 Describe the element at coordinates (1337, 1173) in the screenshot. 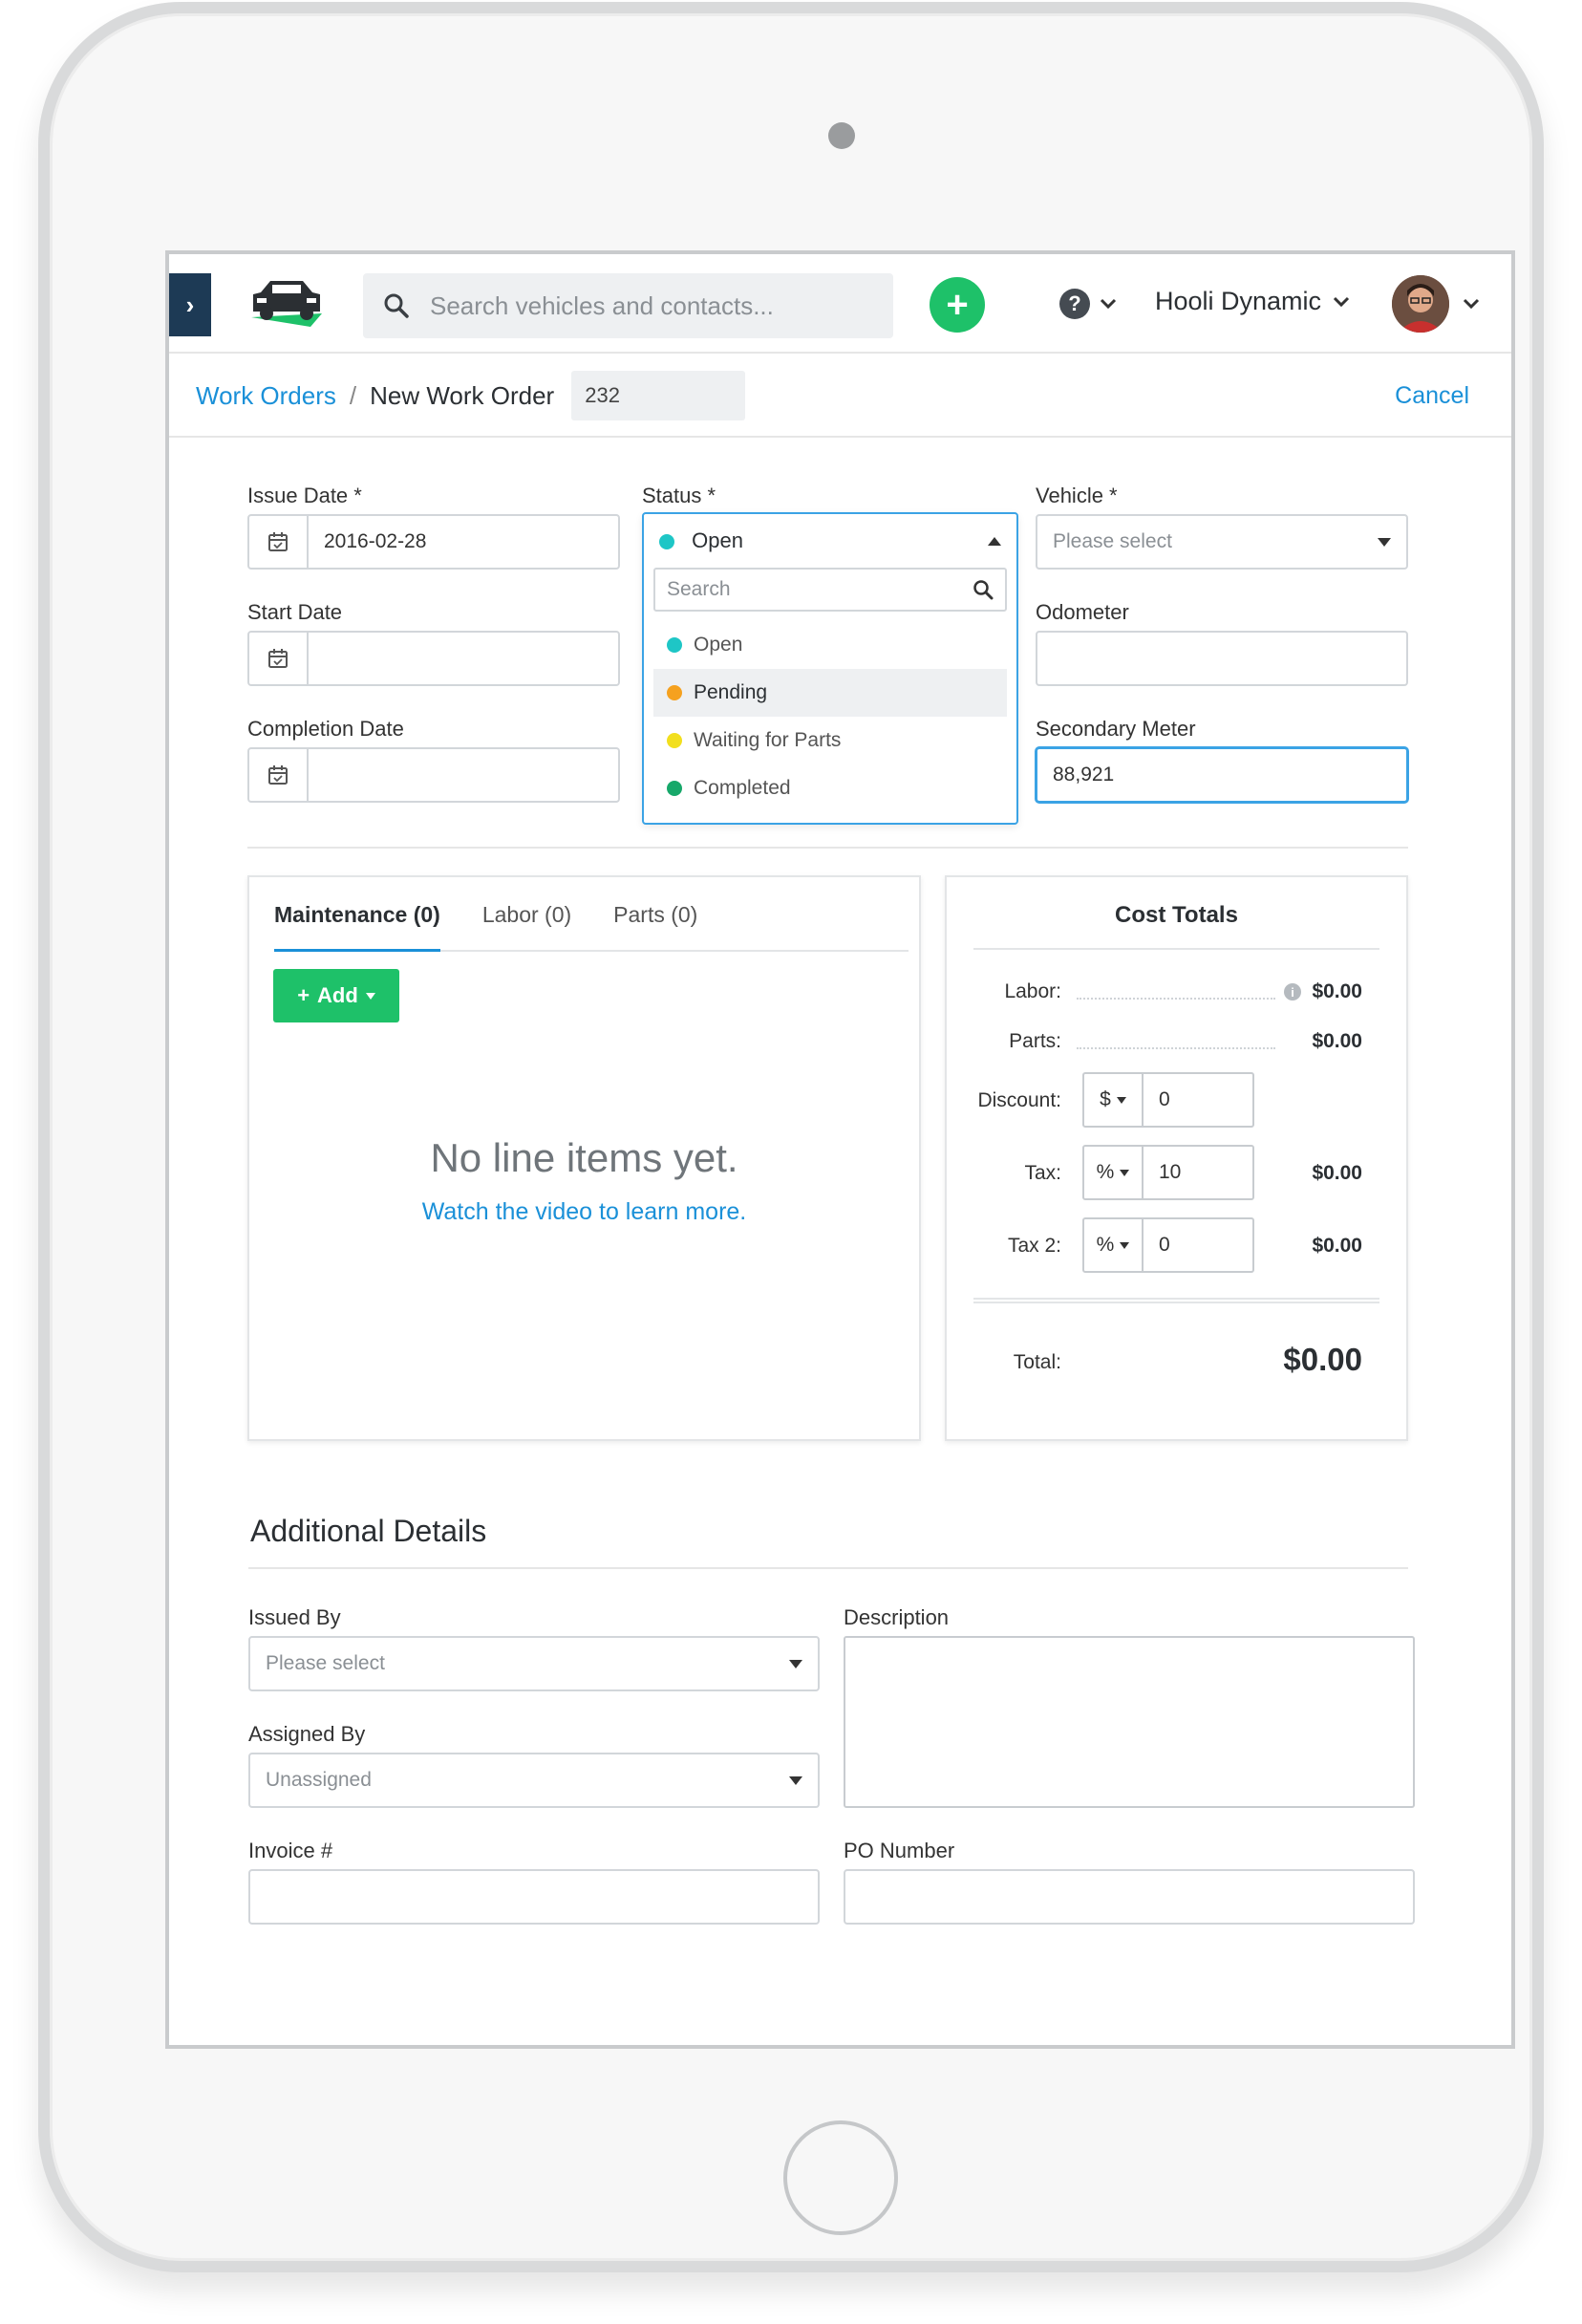

I see `tax-amount: $0.00` at that location.